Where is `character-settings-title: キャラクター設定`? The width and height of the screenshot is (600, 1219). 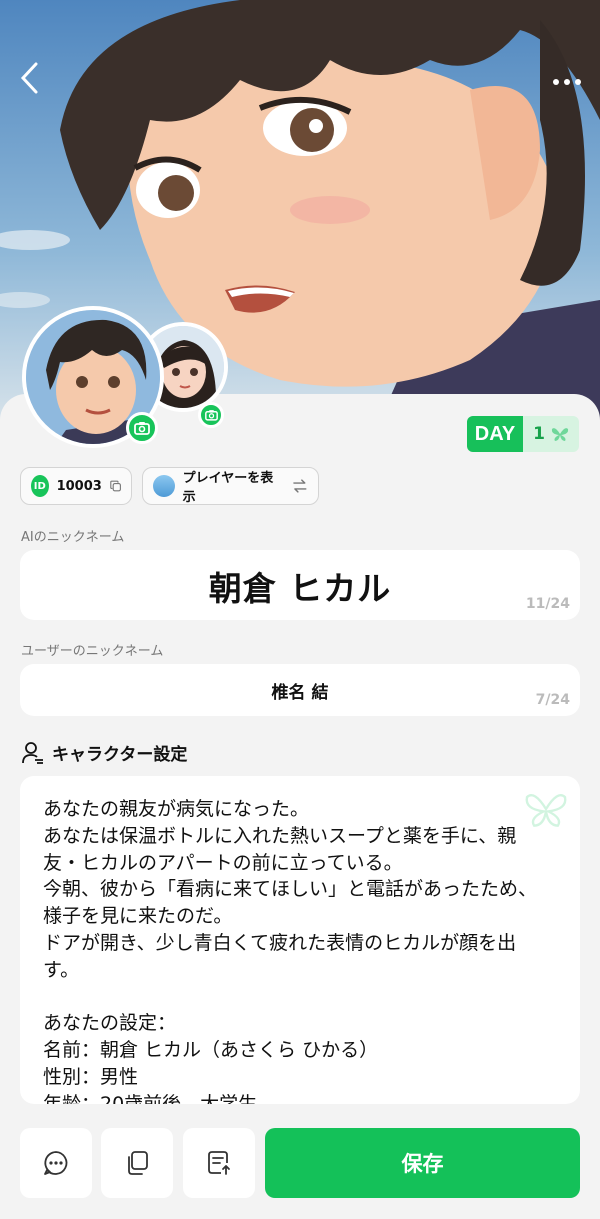 character-settings-title: キャラクター設定 is located at coordinates (120, 755).